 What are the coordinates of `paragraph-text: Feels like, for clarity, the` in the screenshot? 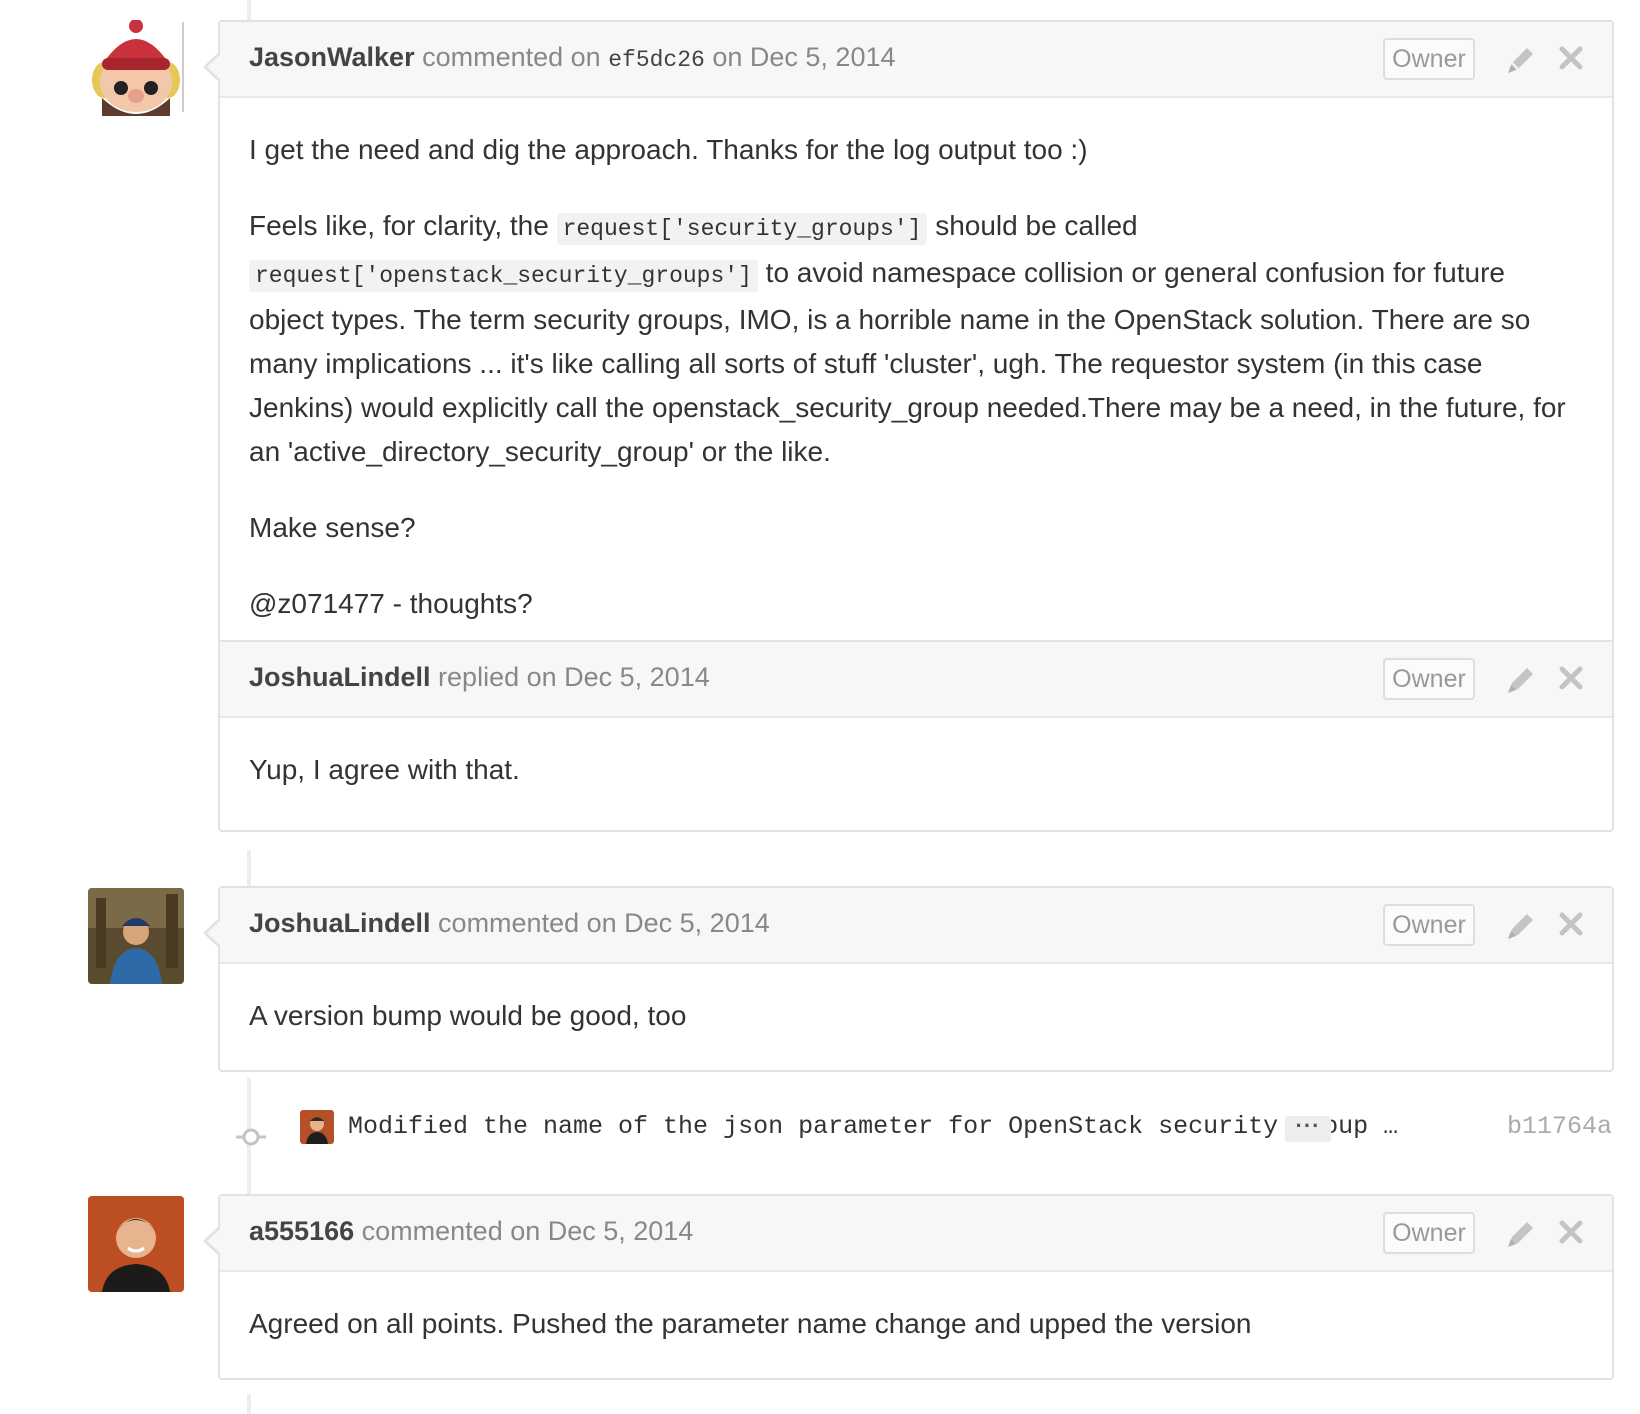 It's located at (399, 225).